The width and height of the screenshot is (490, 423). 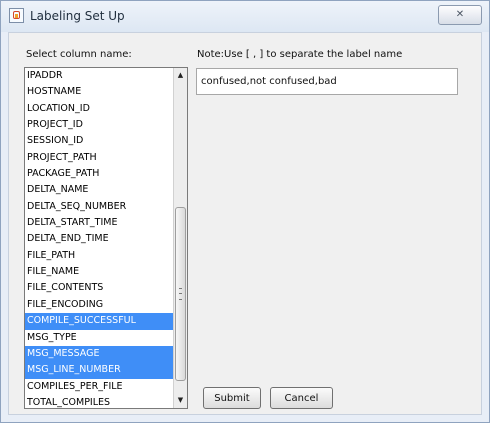 What do you see at coordinates (99, 92) in the screenshot?
I see `list-item: HOSTNAME` at bounding box center [99, 92].